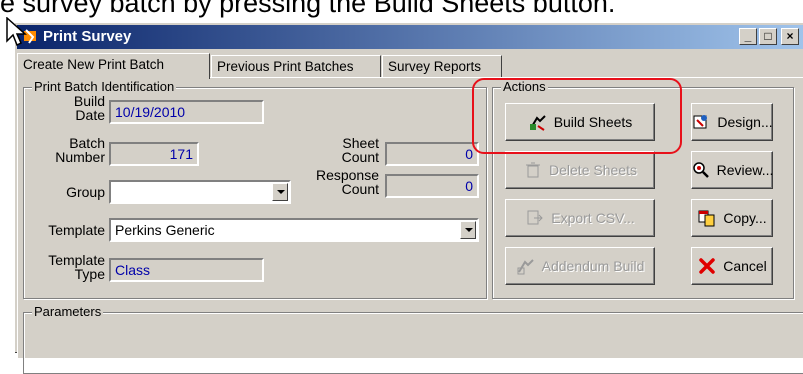 The height and width of the screenshot is (374, 803). Describe the element at coordinates (701, 122) in the screenshot. I see `design-icon` at that location.